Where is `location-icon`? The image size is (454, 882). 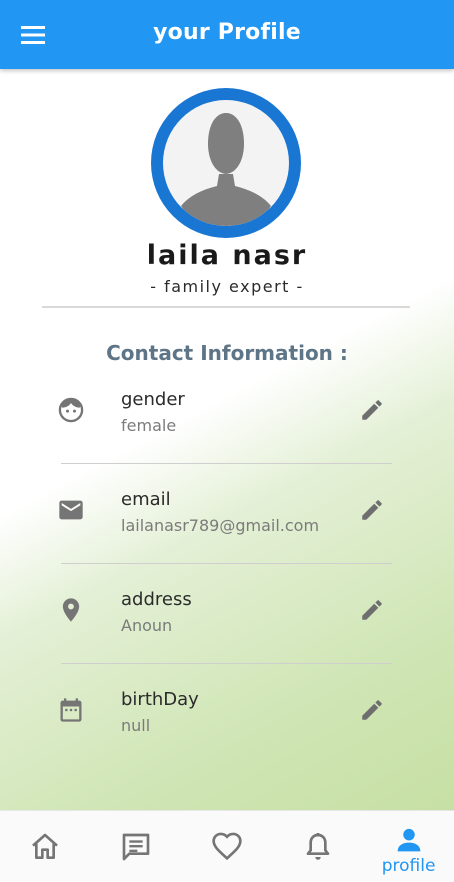 location-icon is located at coordinates (71, 610).